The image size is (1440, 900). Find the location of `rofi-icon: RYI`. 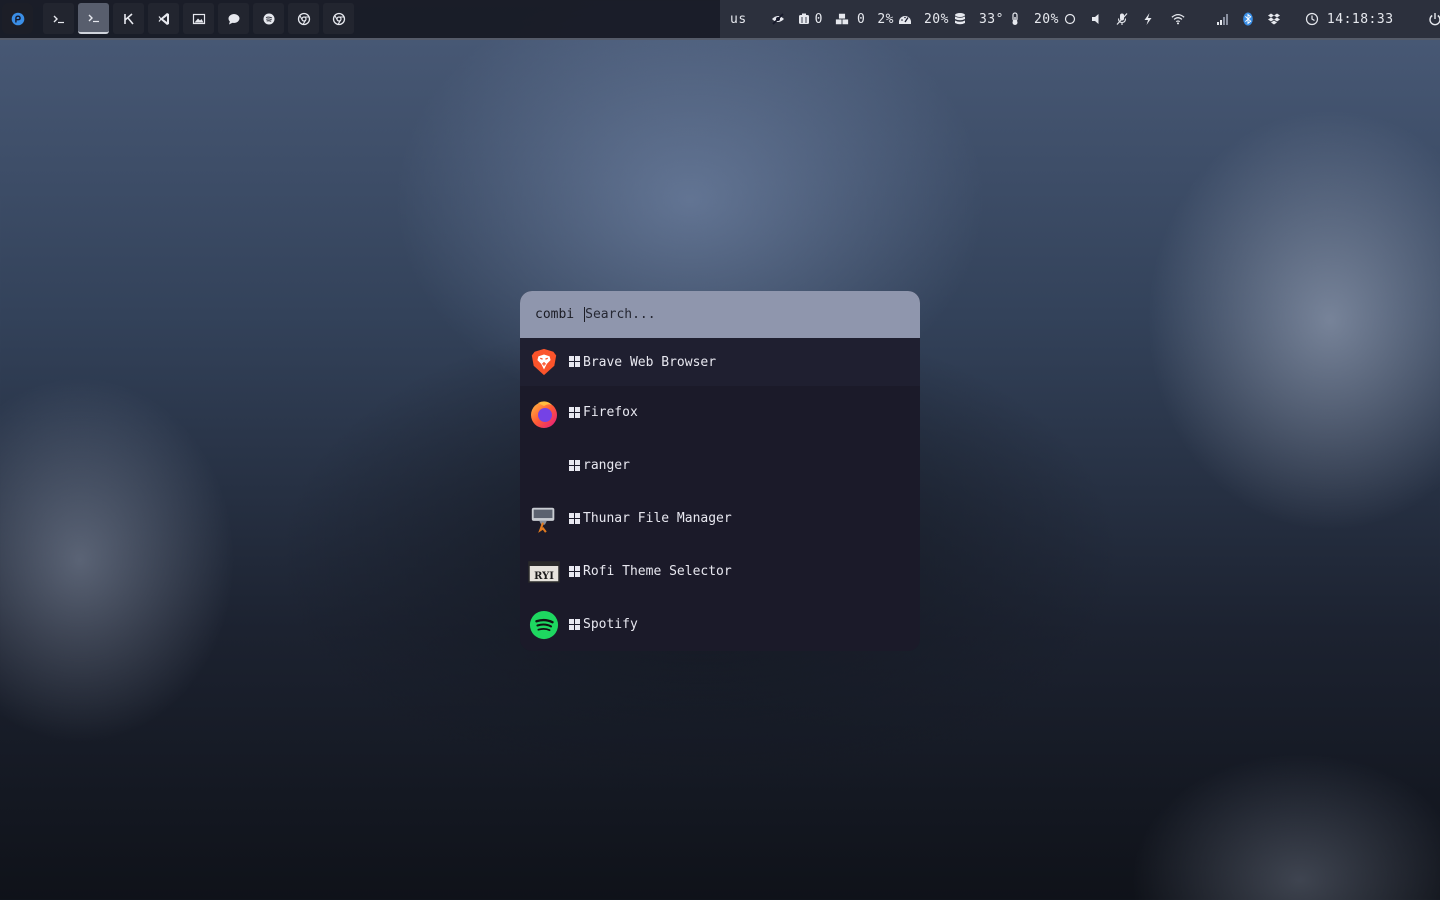

rofi-icon: RYI is located at coordinates (544, 572).